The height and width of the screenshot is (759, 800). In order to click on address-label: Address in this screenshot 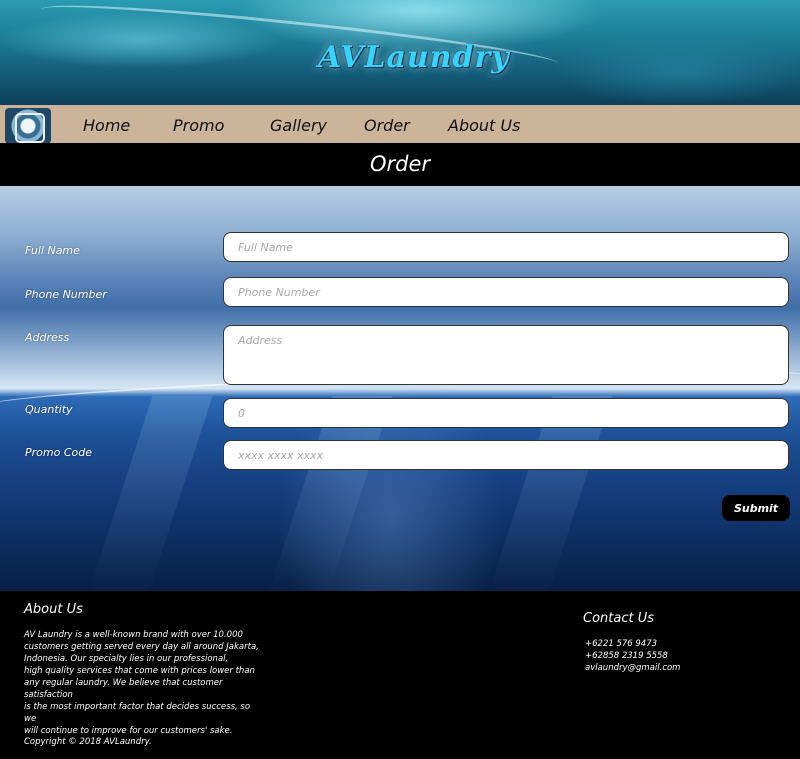, I will do `click(47, 337)`.